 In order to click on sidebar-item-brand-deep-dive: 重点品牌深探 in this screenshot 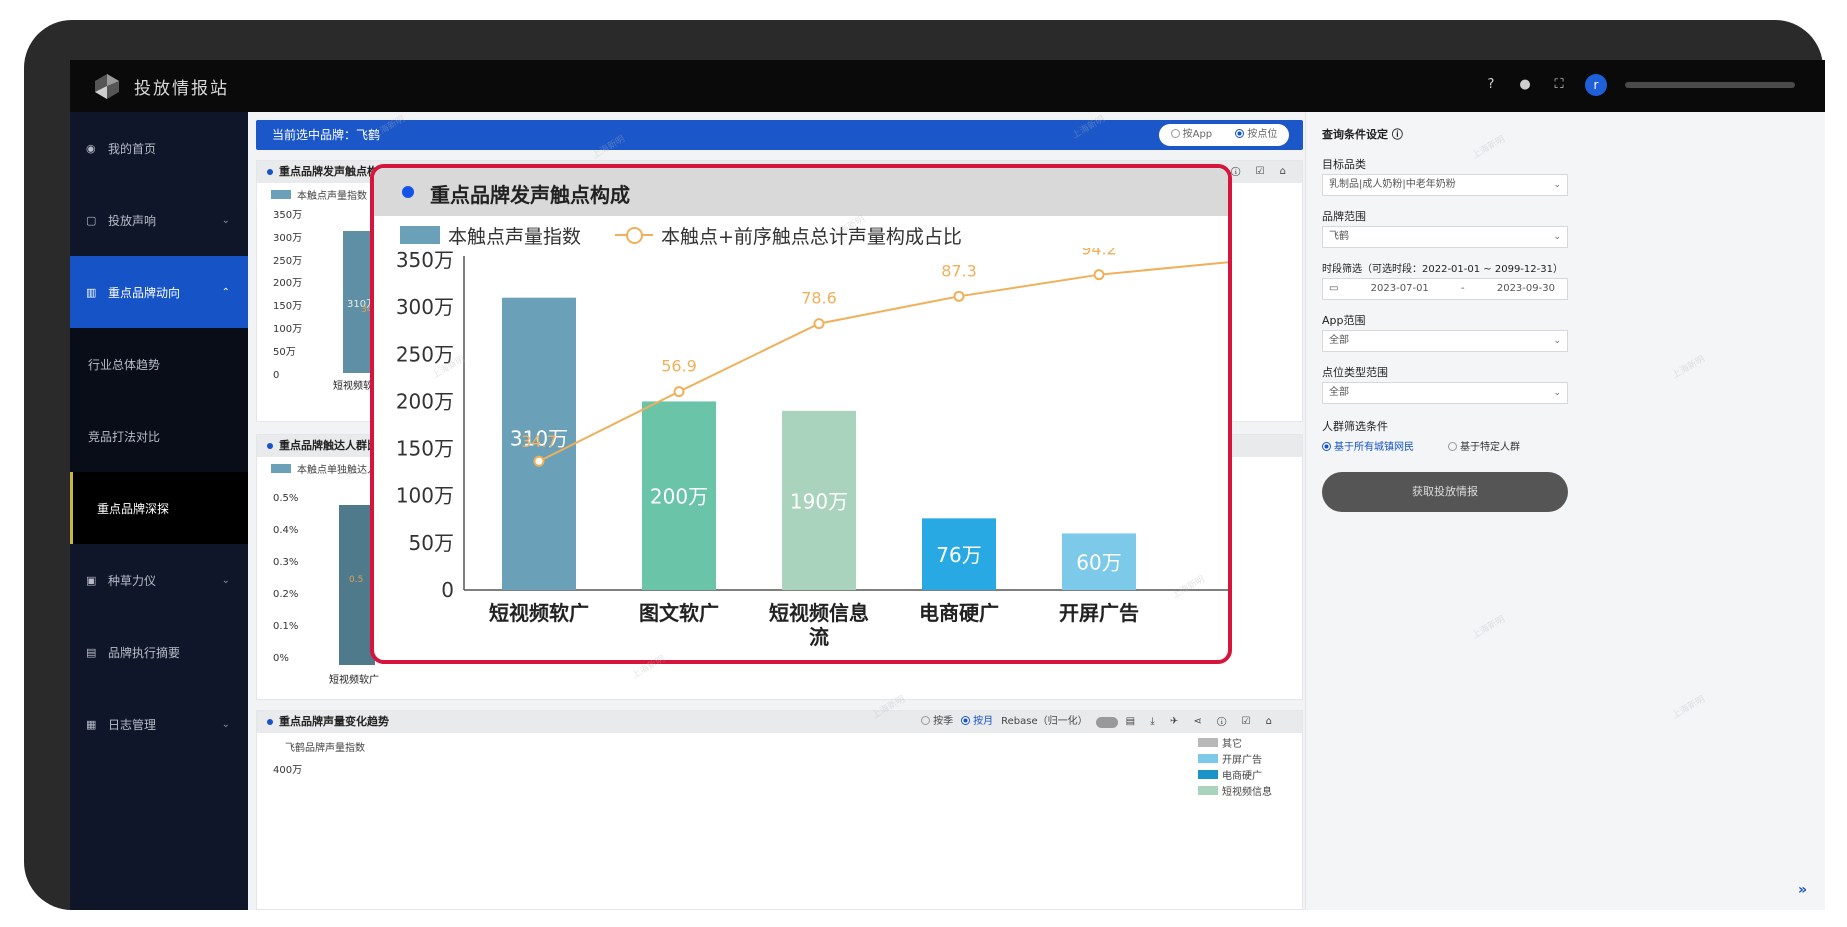, I will do `click(159, 508)`.